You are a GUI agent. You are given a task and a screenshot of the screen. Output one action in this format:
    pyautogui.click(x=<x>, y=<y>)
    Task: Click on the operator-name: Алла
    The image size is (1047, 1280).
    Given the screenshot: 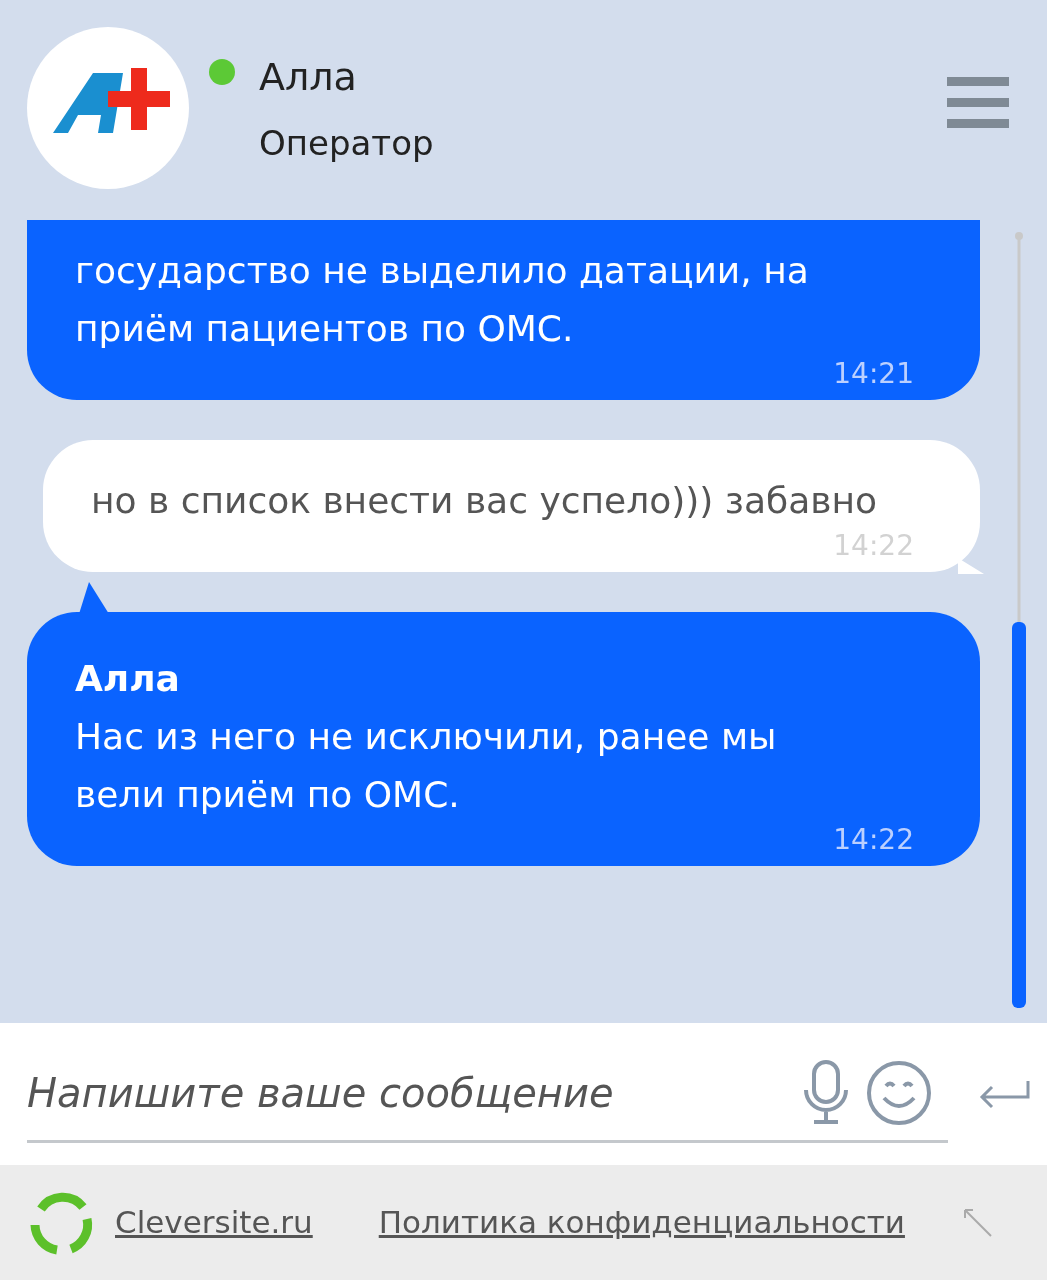 What is the action you would take?
    pyautogui.click(x=308, y=77)
    